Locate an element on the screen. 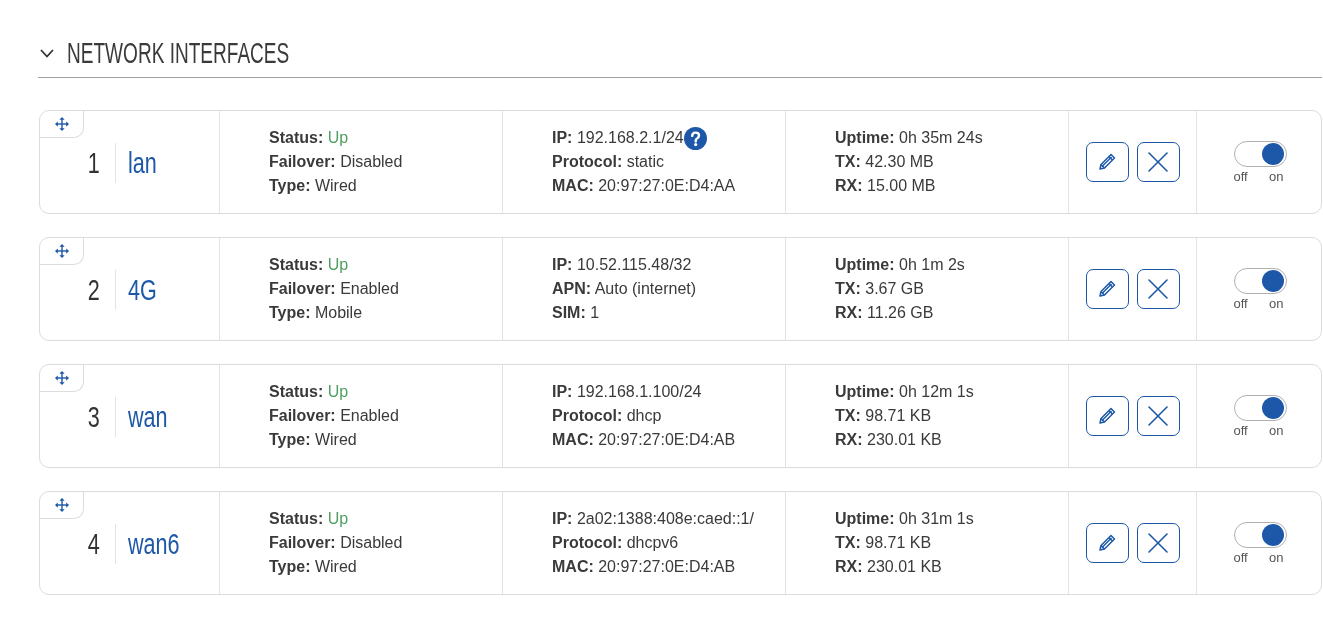  row-number: 4 is located at coordinates (94, 544).